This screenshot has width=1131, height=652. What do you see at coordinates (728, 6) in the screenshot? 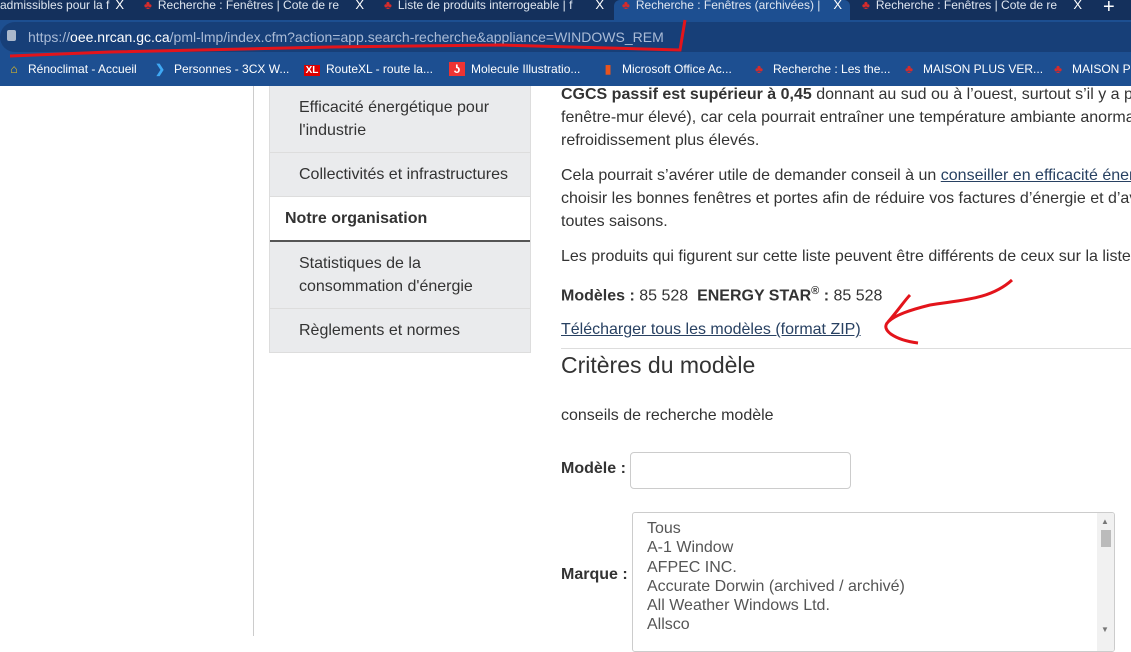
I see `tab-title: Recherche : Fenêtres (archivées) |` at bounding box center [728, 6].